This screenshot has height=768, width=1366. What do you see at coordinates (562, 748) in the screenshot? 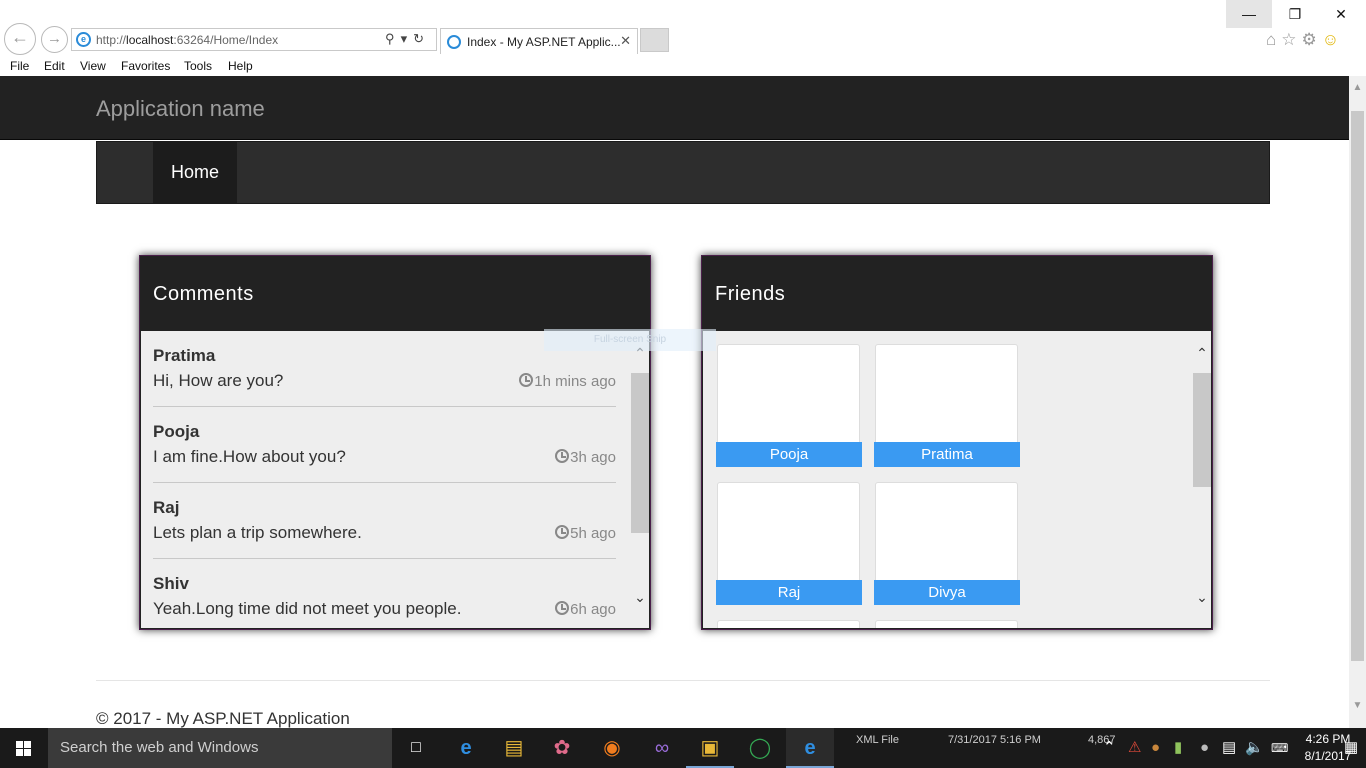
I see `paint-icon: ✿` at bounding box center [562, 748].